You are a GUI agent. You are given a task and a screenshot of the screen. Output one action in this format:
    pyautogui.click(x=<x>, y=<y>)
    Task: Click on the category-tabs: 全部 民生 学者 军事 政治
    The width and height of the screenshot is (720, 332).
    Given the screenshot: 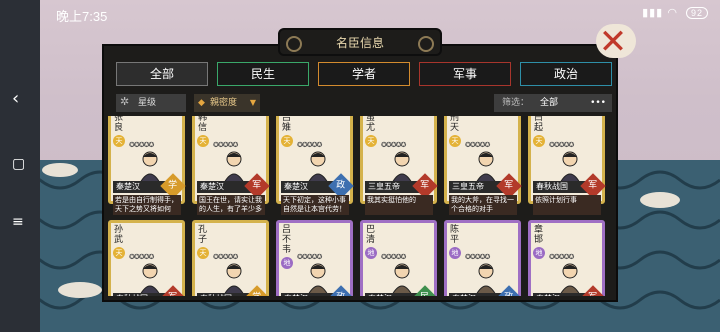 What is the action you would take?
    pyautogui.click(x=364, y=75)
    